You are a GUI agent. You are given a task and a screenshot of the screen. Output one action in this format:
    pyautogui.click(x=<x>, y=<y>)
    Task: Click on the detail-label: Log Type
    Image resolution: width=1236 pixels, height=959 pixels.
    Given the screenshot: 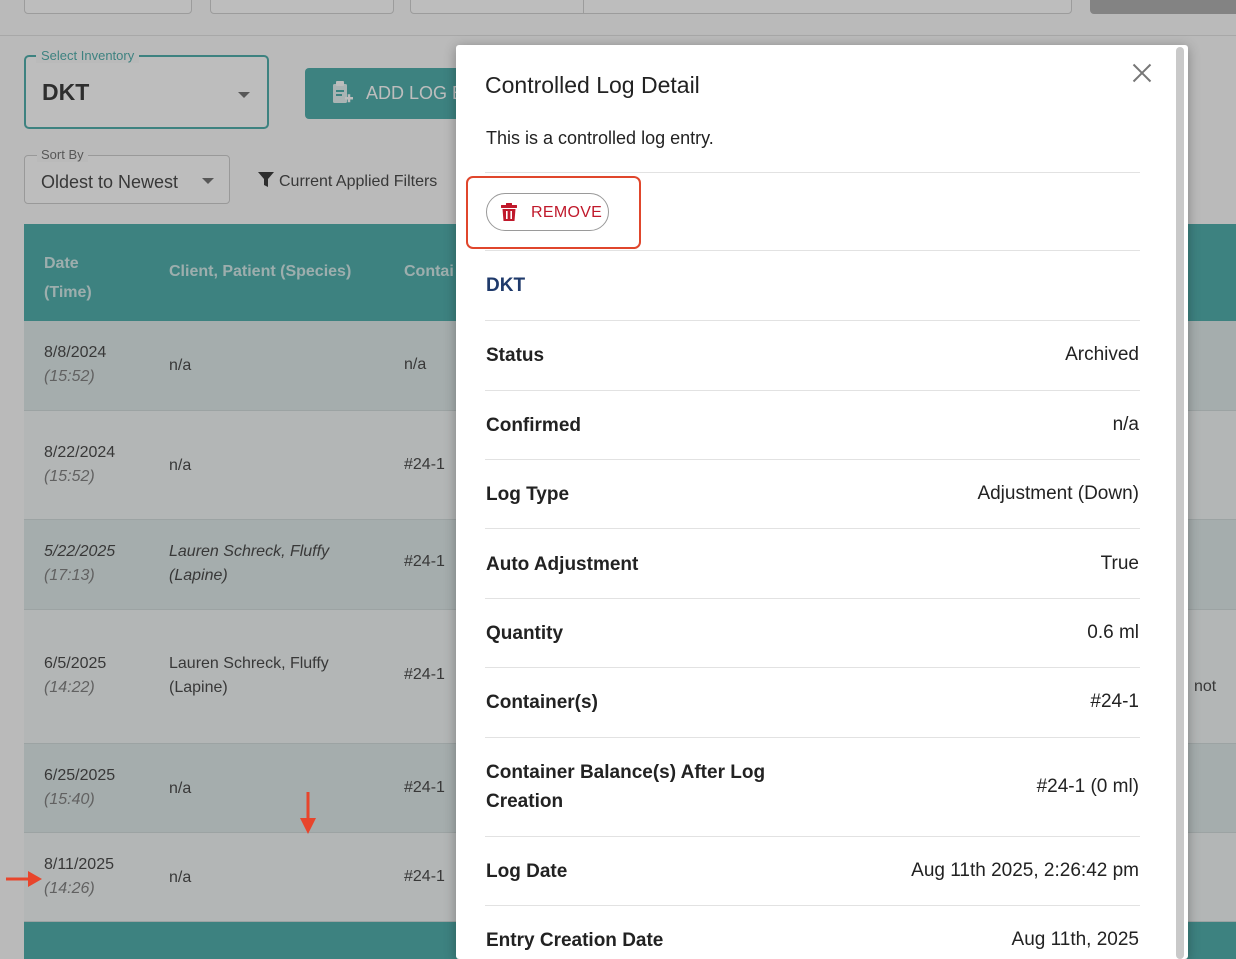 What is the action you would take?
    pyautogui.click(x=528, y=494)
    